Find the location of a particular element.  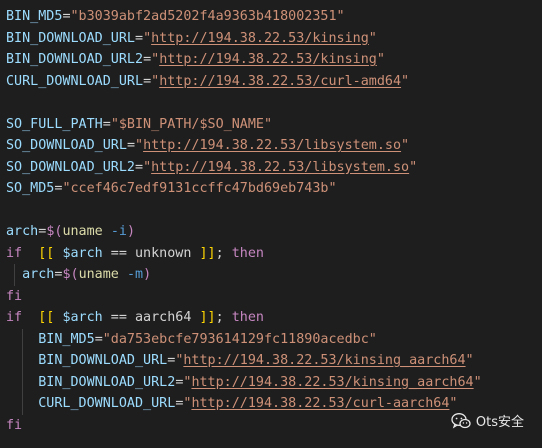

watermark: Ots安全 is located at coordinates (487, 420).